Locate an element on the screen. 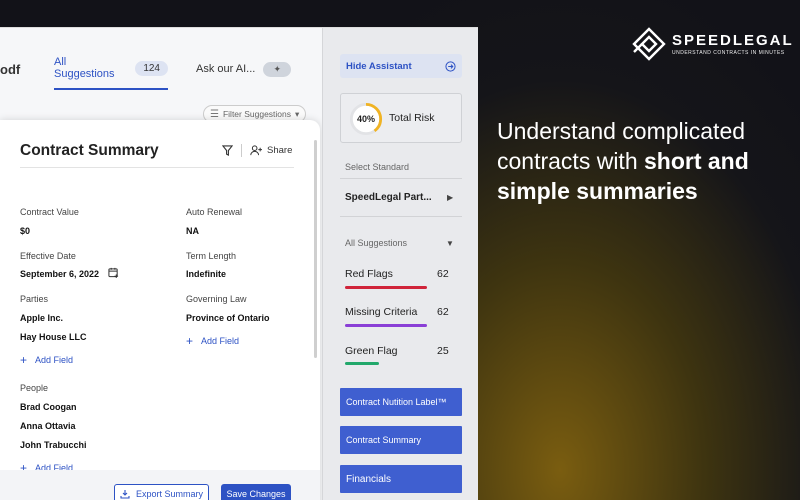  export-summary-button: Export Summary is located at coordinates (161, 492).